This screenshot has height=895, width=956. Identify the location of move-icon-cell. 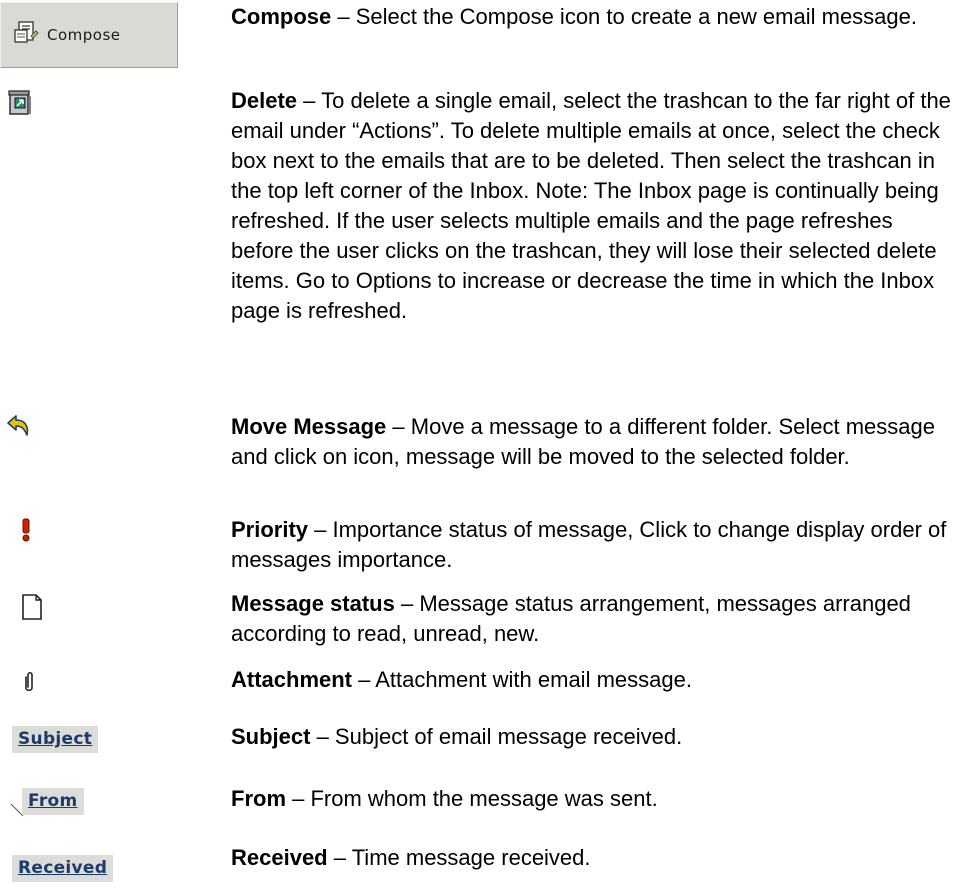
(19, 429).